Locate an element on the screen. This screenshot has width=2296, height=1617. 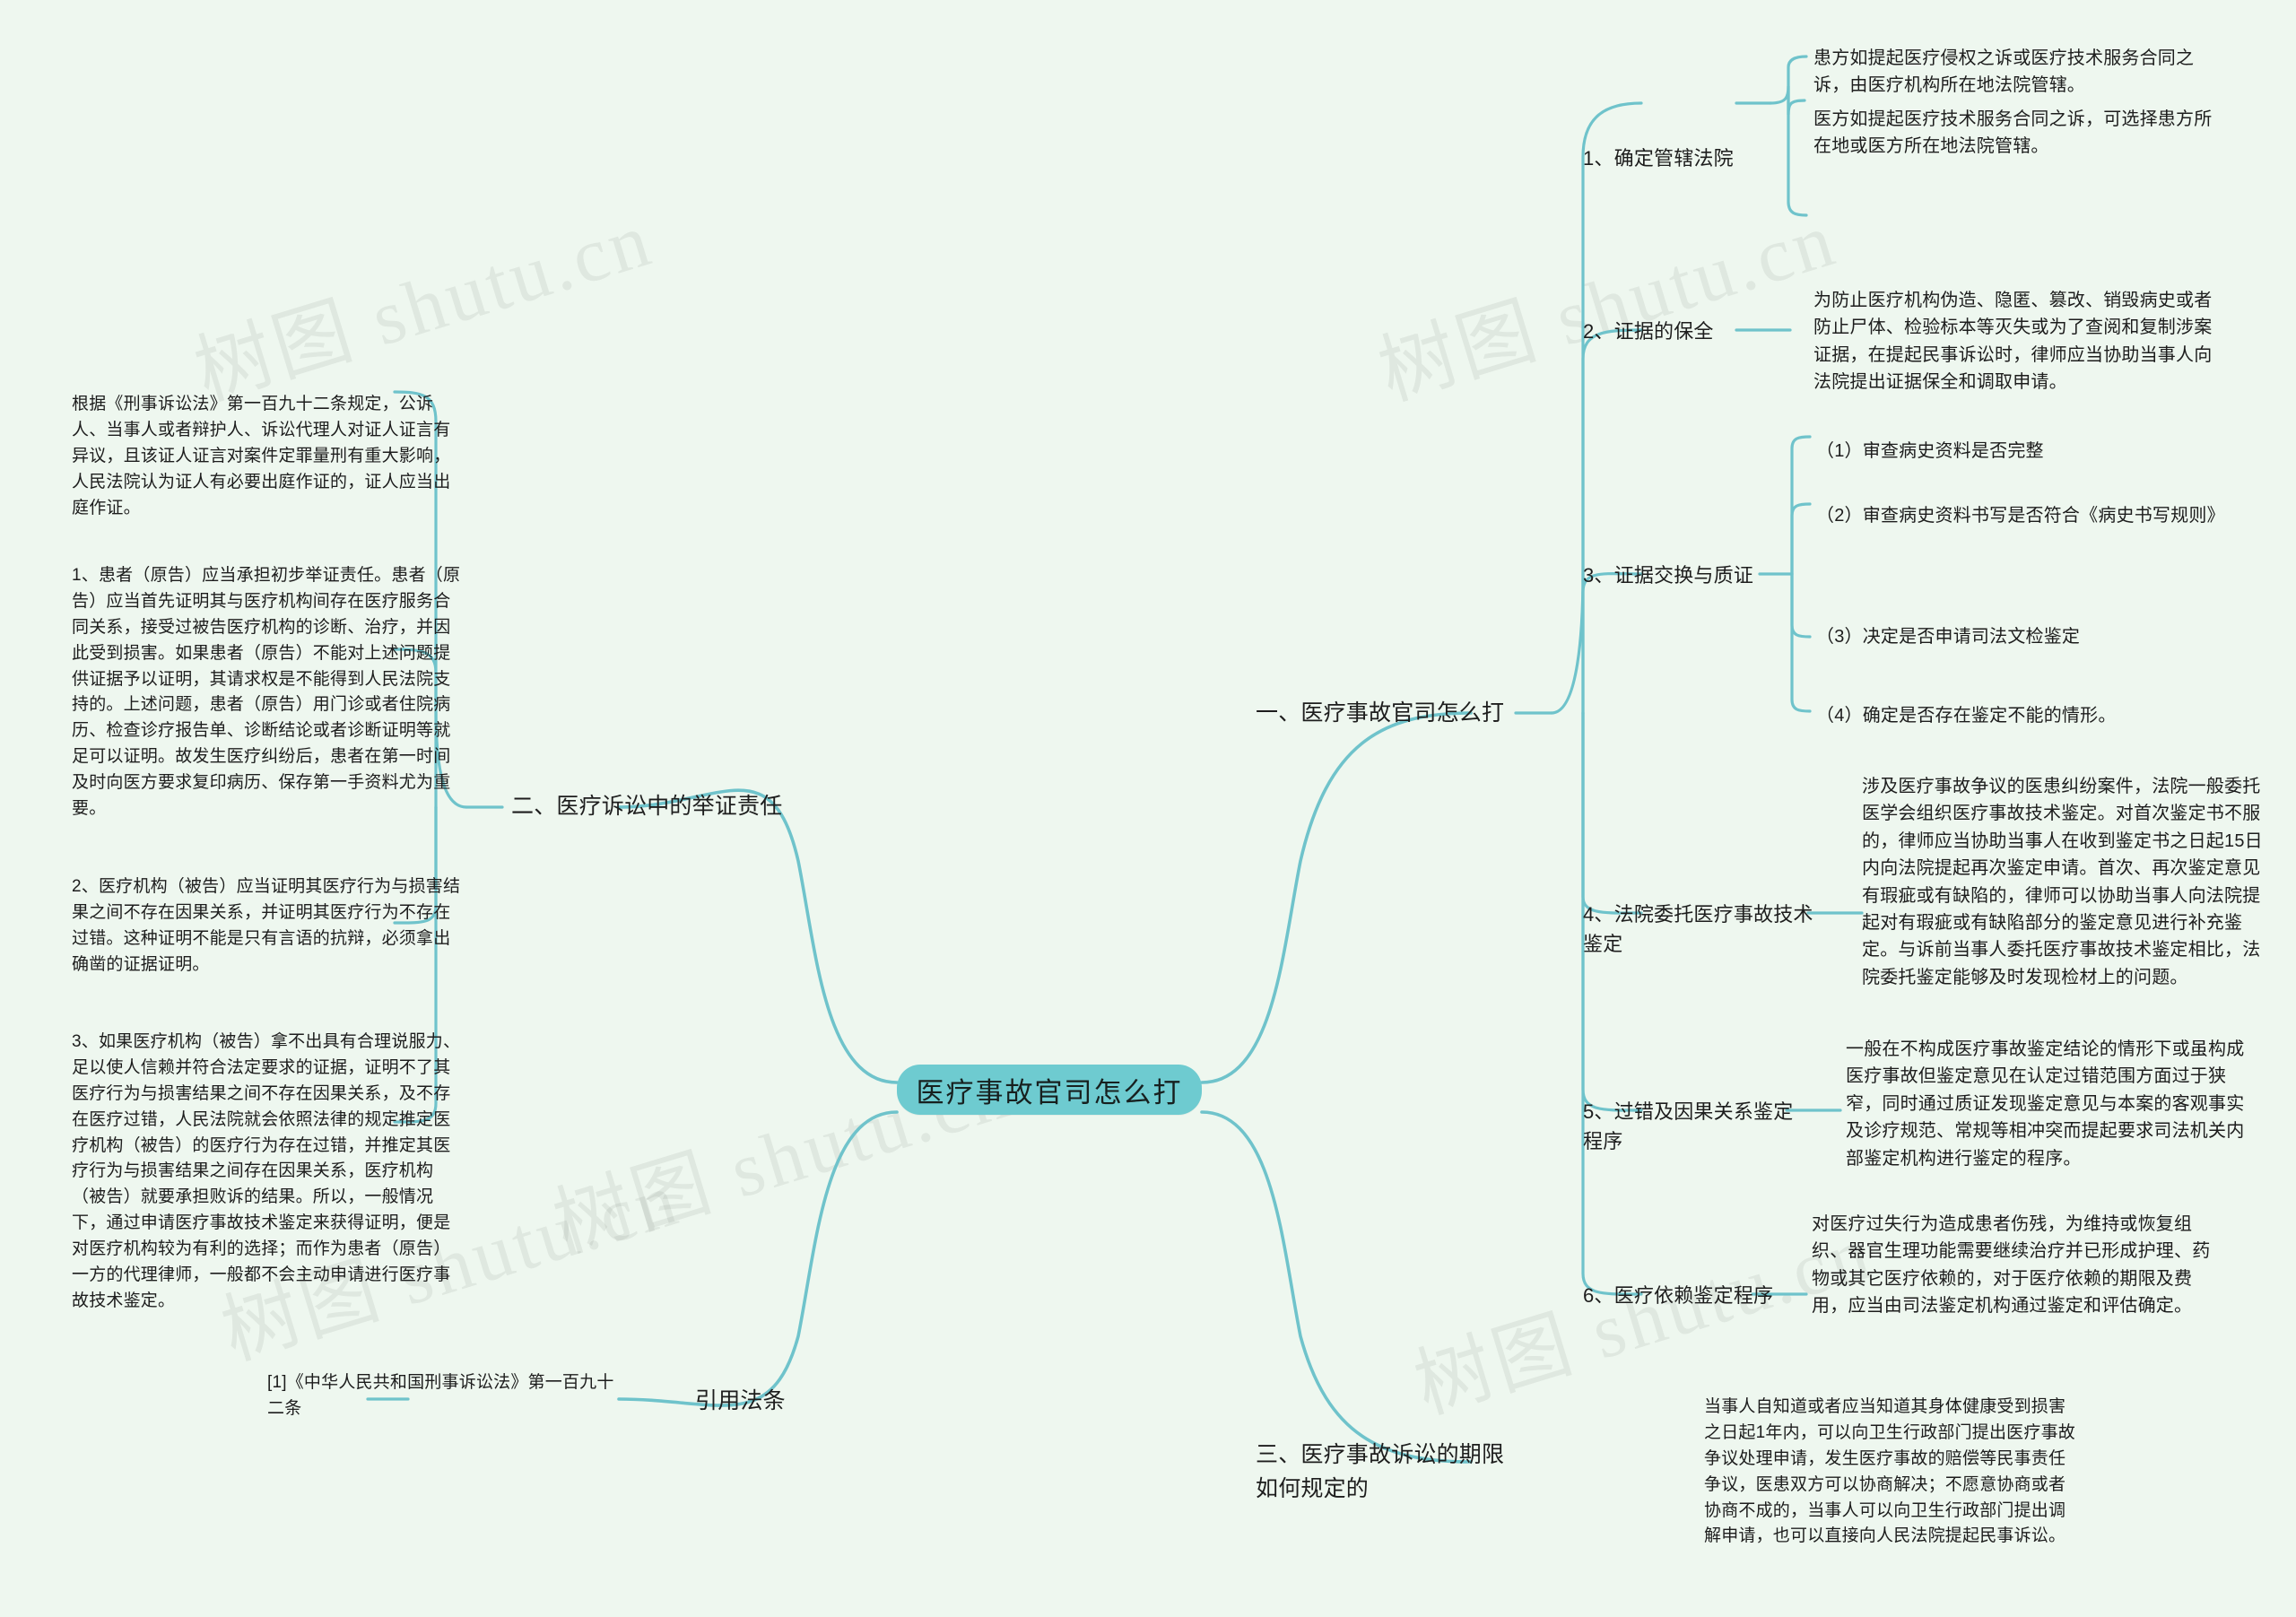
subtopic-1-3-label: 3、证据交换与质证 is located at coordinates (1672, 575).